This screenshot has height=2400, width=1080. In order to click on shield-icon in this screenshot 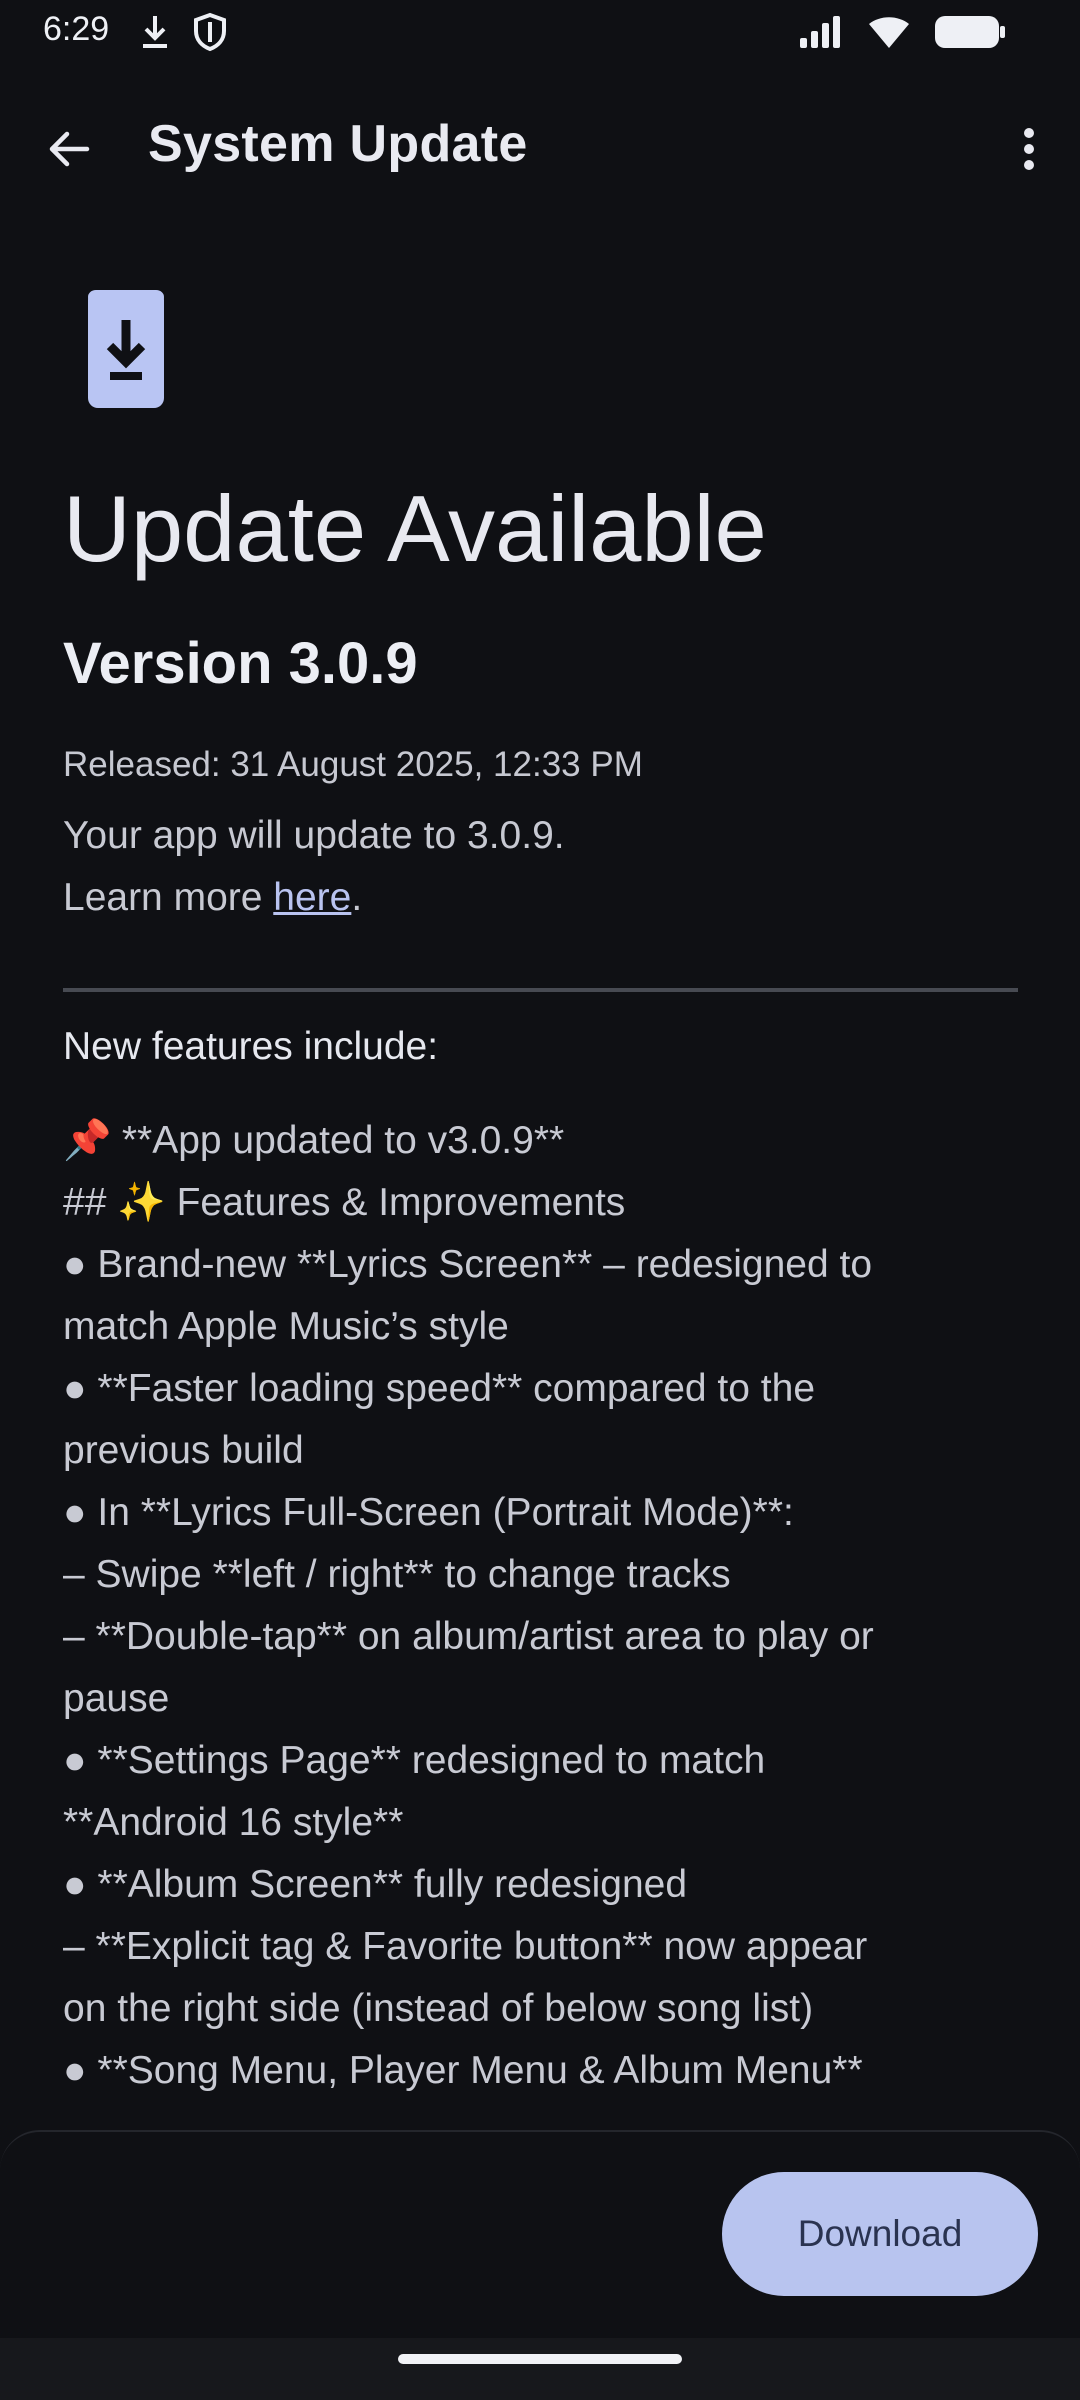, I will do `click(210, 34)`.